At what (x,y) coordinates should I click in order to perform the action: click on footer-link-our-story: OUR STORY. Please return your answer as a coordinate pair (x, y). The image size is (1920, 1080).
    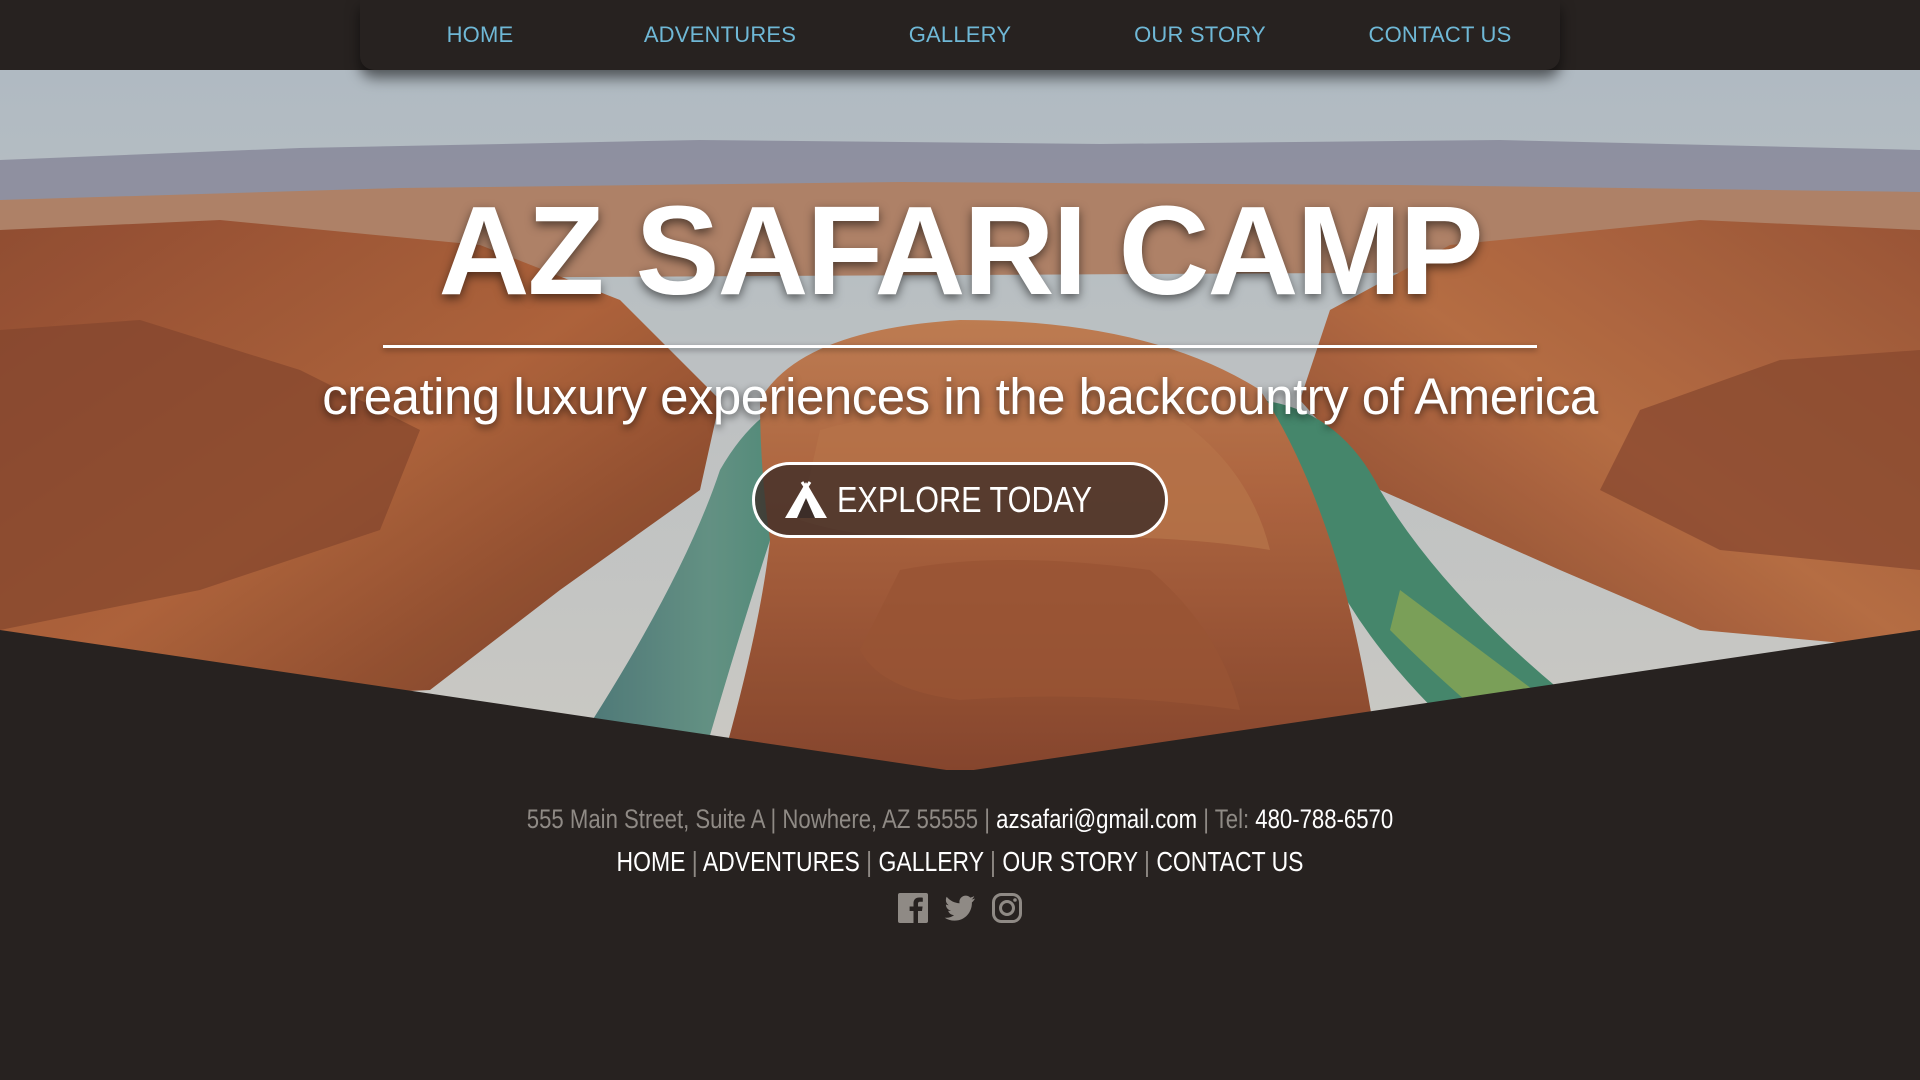
    Looking at the image, I should click on (1069, 861).